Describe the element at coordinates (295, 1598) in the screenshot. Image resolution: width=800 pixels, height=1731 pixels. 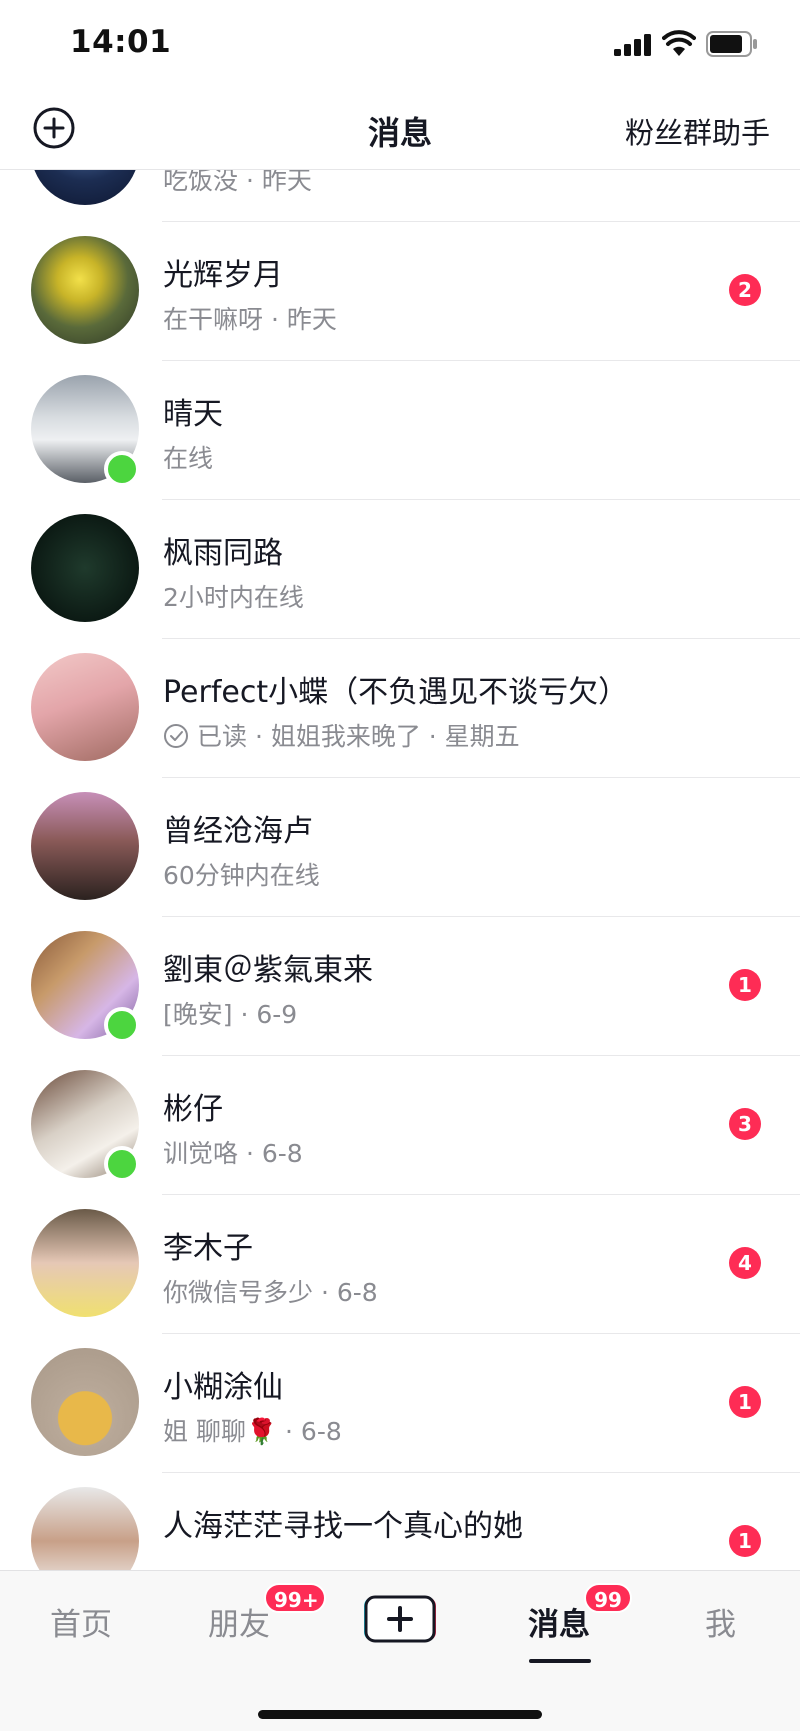
I see `friends-badge: 99+` at that location.